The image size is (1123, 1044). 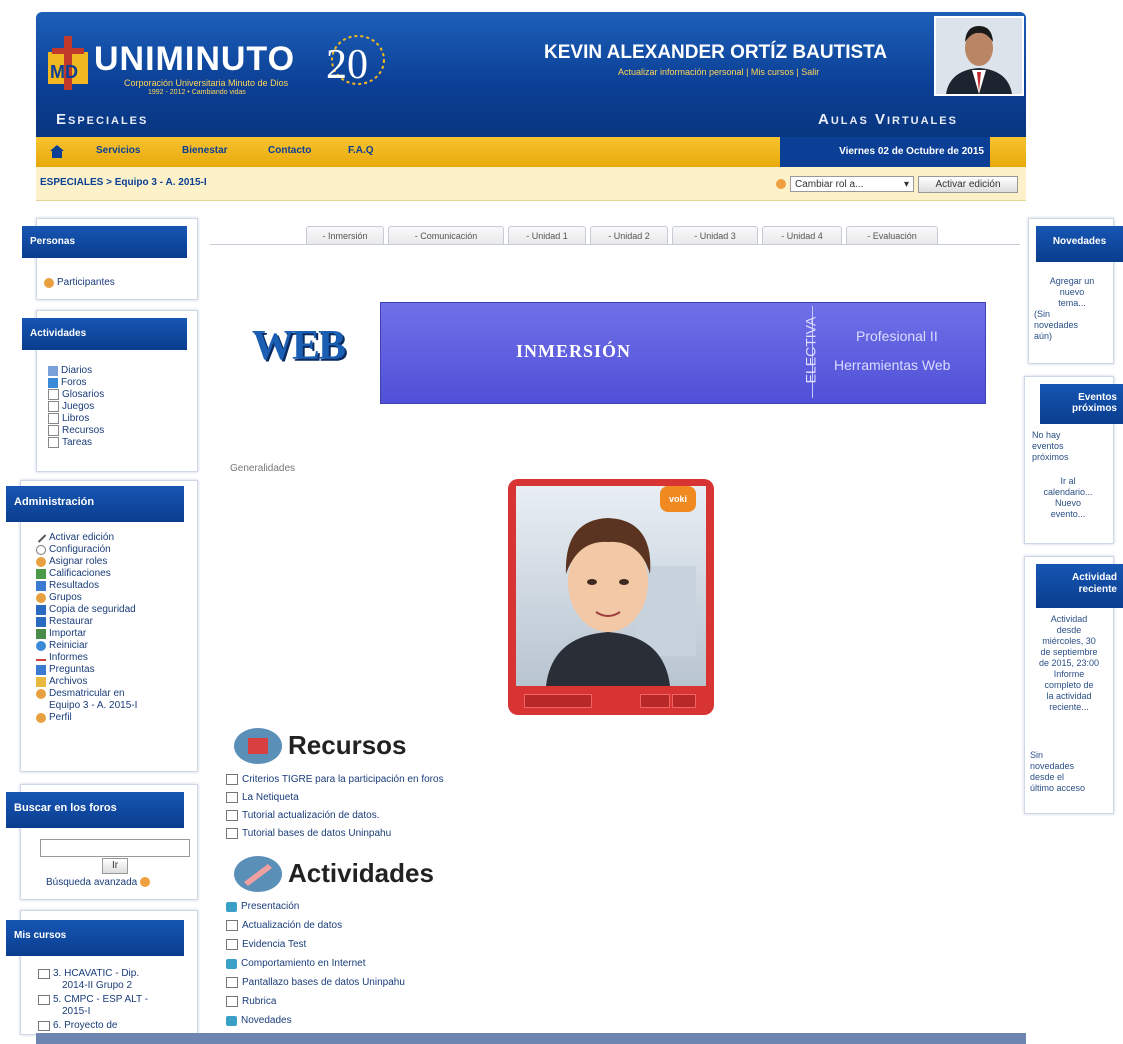 What do you see at coordinates (76, 1011) in the screenshot?
I see `course-item-cmpc-line2: 2015-I` at bounding box center [76, 1011].